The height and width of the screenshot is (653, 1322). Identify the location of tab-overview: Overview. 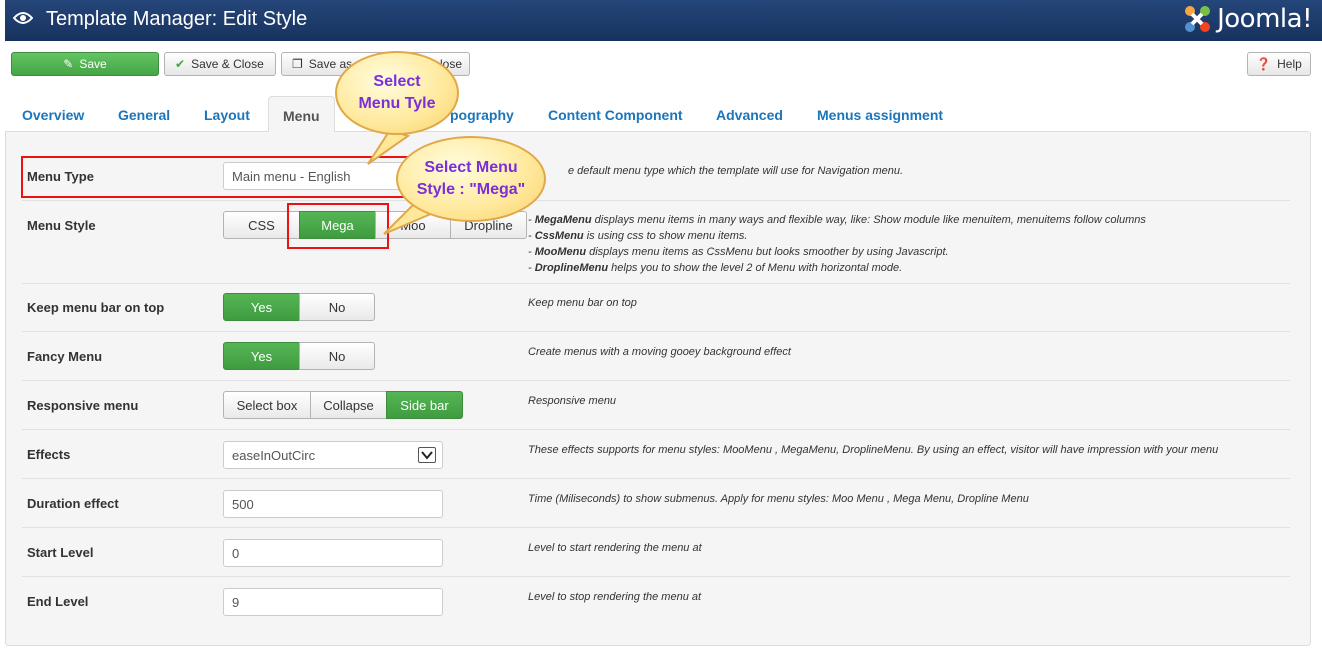
(53, 115).